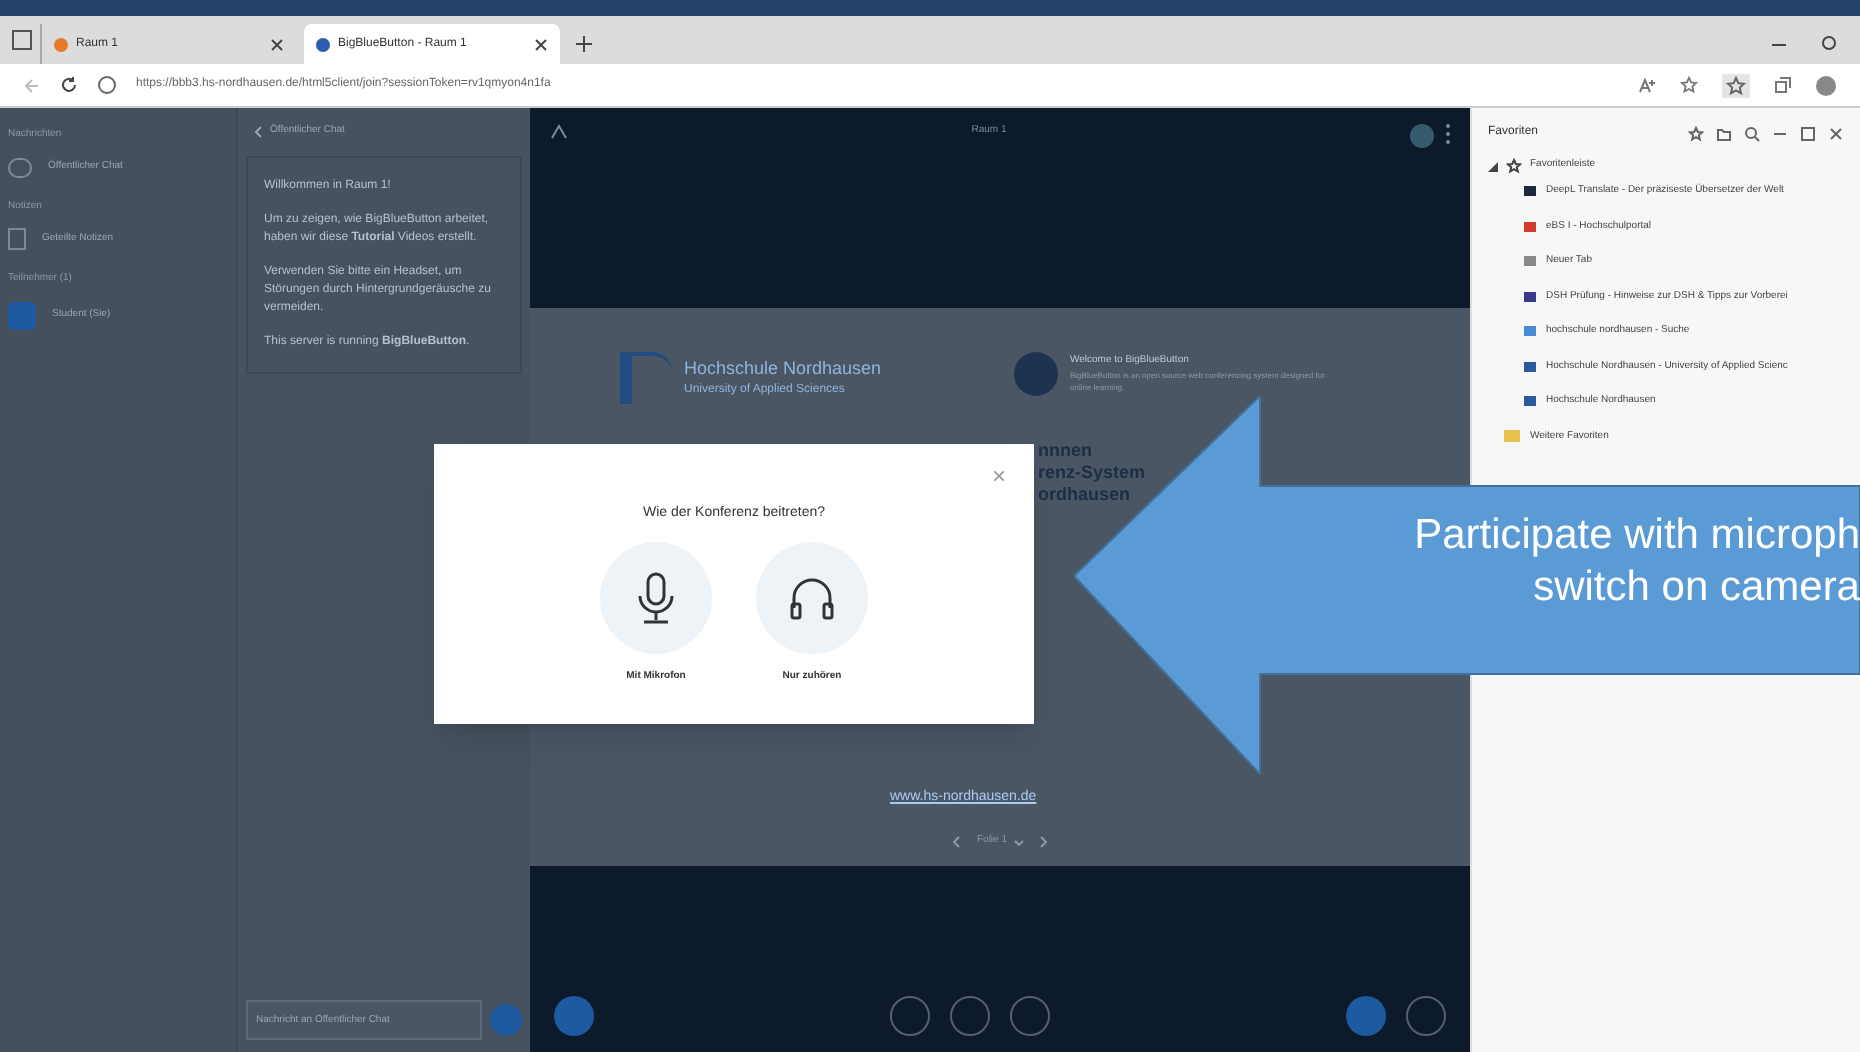 This screenshot has width=1860, height=1052. What do you see at coordinates (1752, 133) in the screenshot?
I see `search-icon` at bounding box center [1752, 133].